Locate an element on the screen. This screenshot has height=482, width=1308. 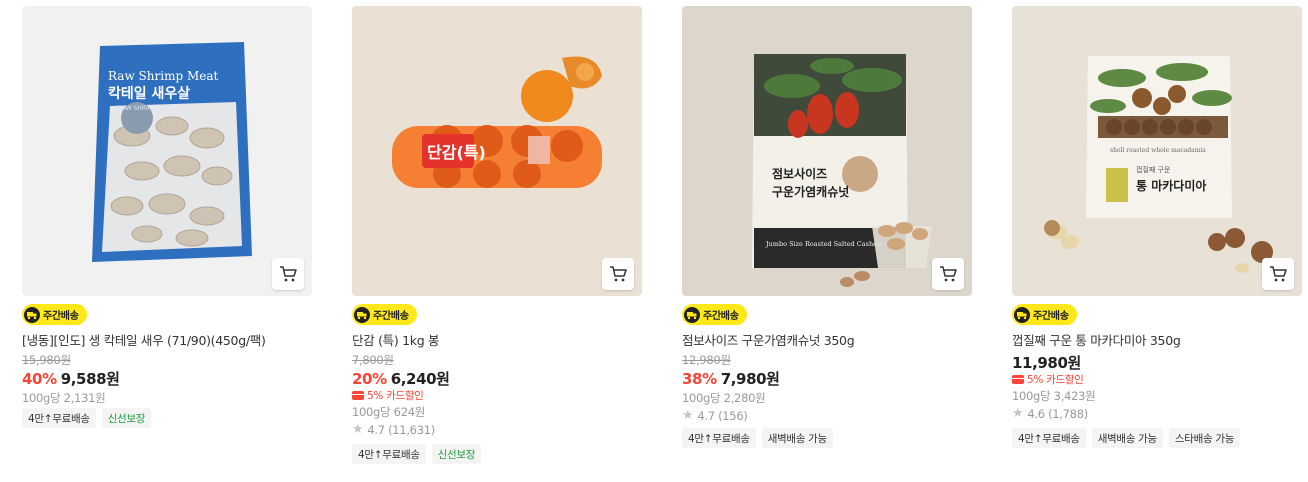
persimmon-image: 단감(특) is located at coordinates (497, 151).